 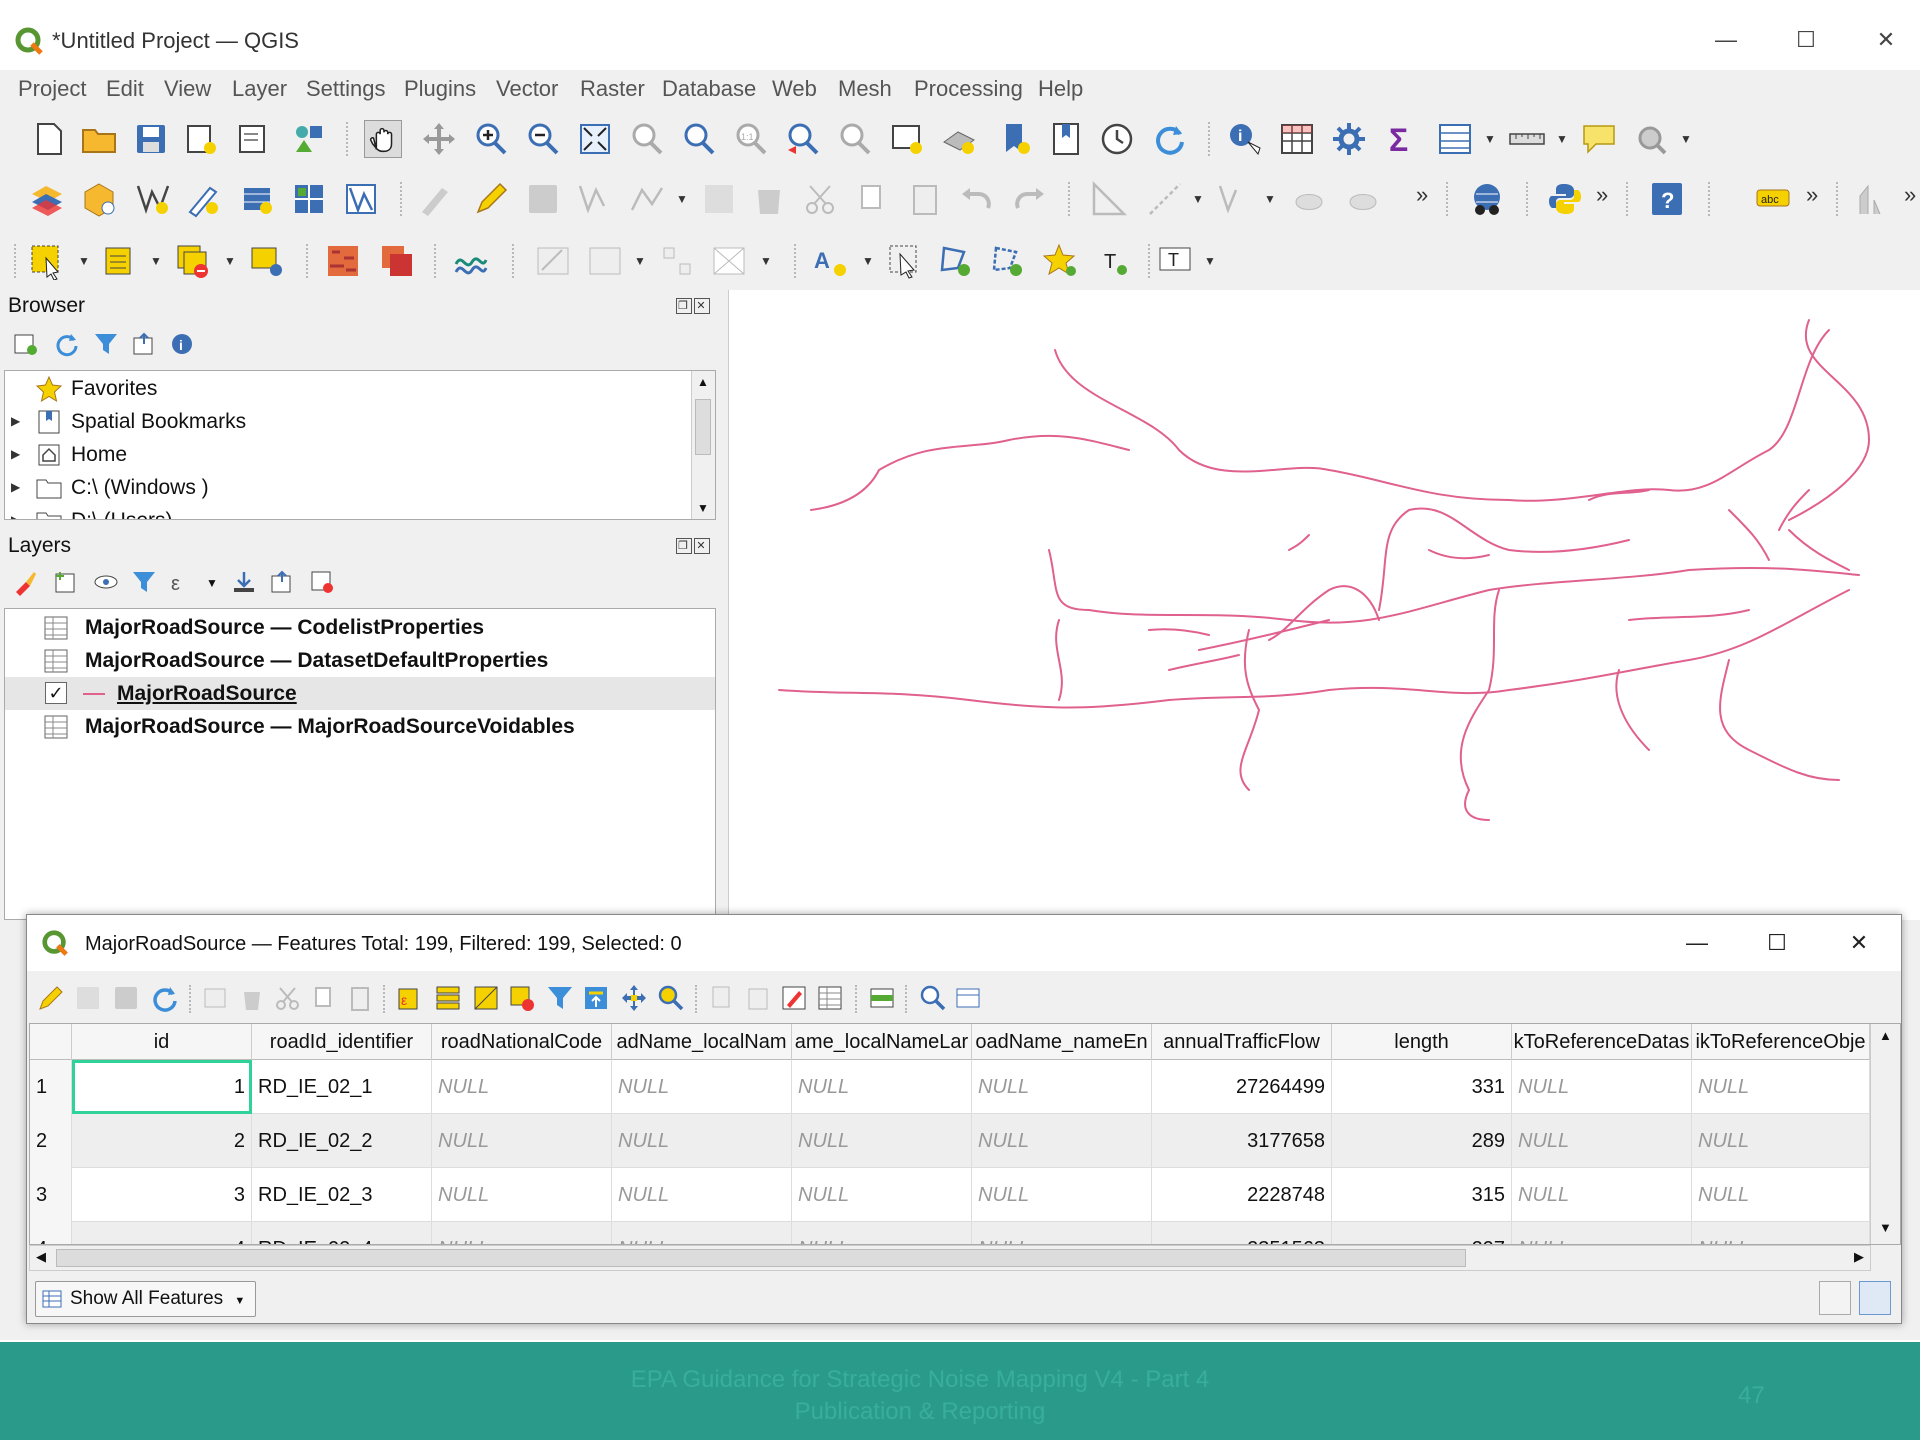 I want to click on style-manager-icon, so click(x=309, y=139).